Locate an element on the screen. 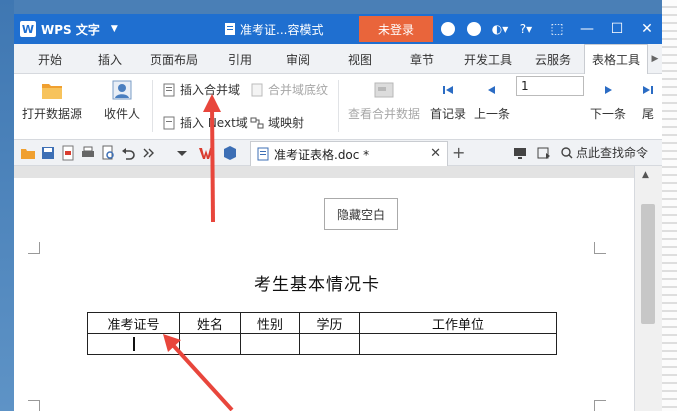  theme-icon: ◐▾ is located at coordinates (500, 29).